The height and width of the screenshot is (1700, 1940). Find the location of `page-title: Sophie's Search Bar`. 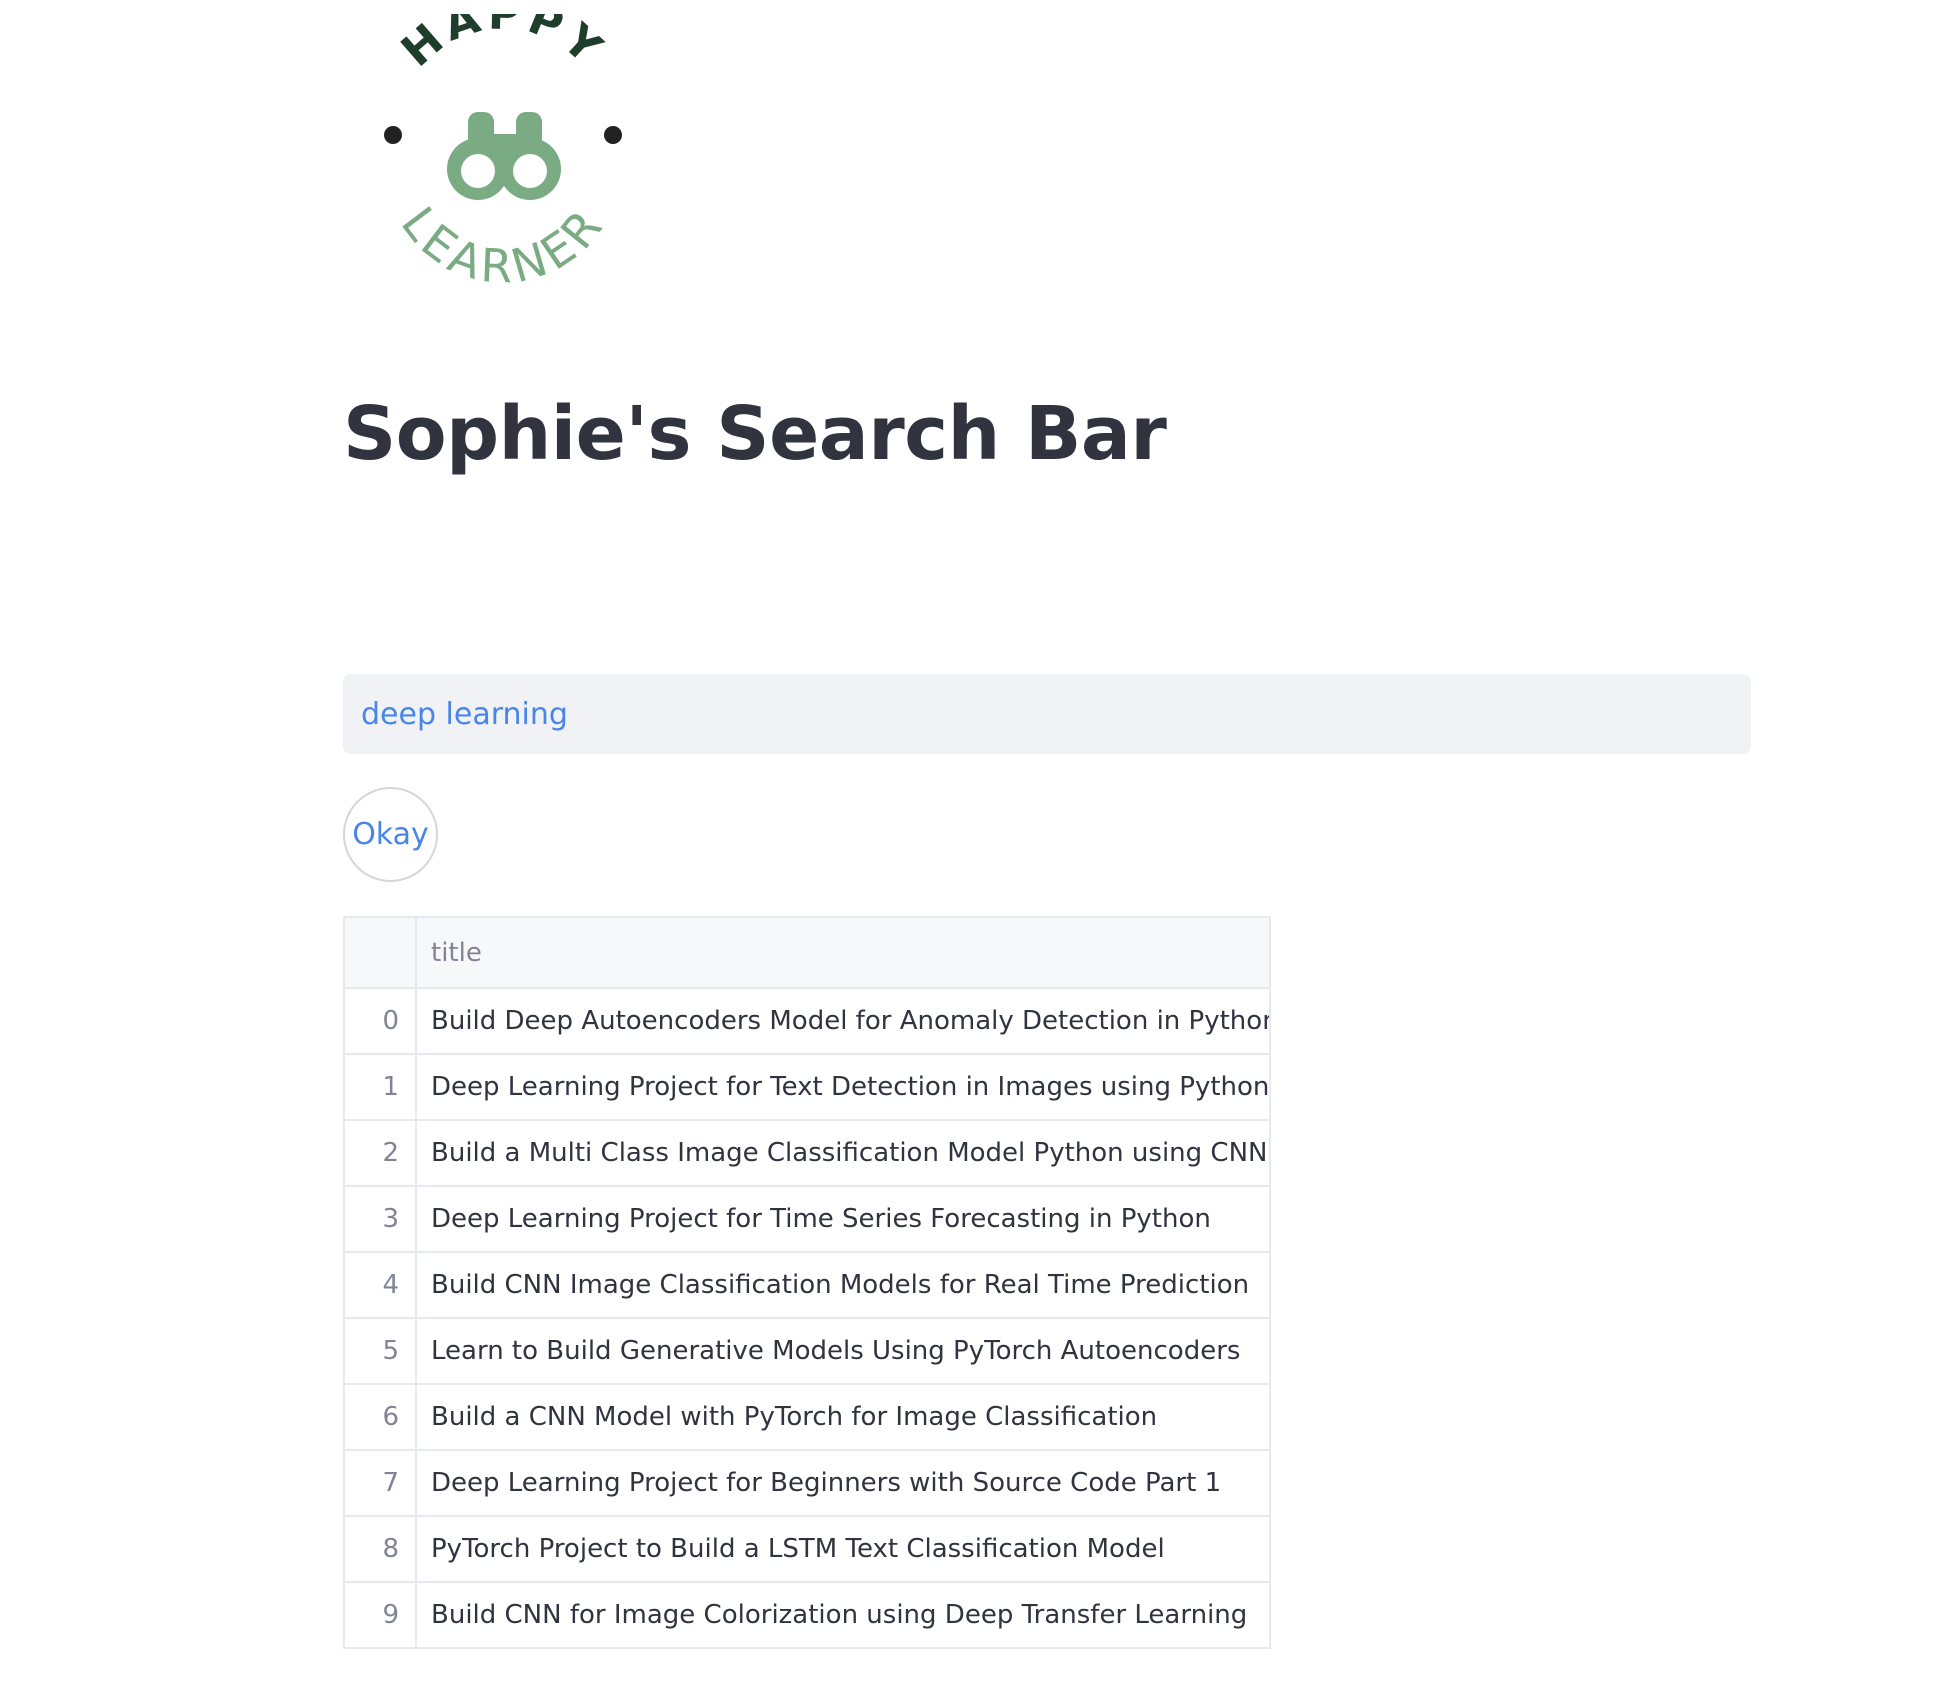

page-title: Sophie's Search Bar is located at coordinates (755, 434).